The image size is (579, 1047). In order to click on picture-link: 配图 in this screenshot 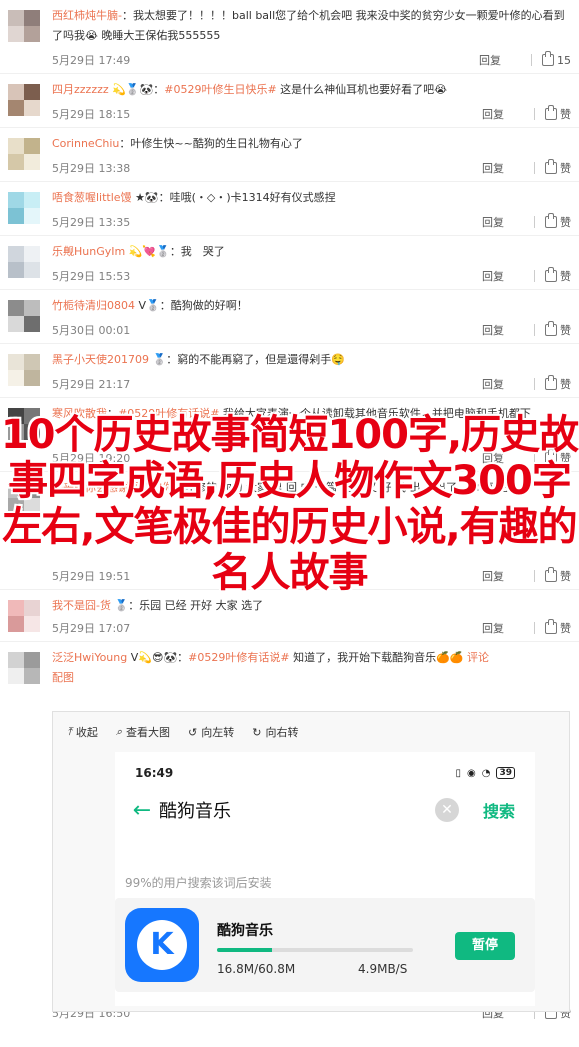, I will do `click(63, 677)`.